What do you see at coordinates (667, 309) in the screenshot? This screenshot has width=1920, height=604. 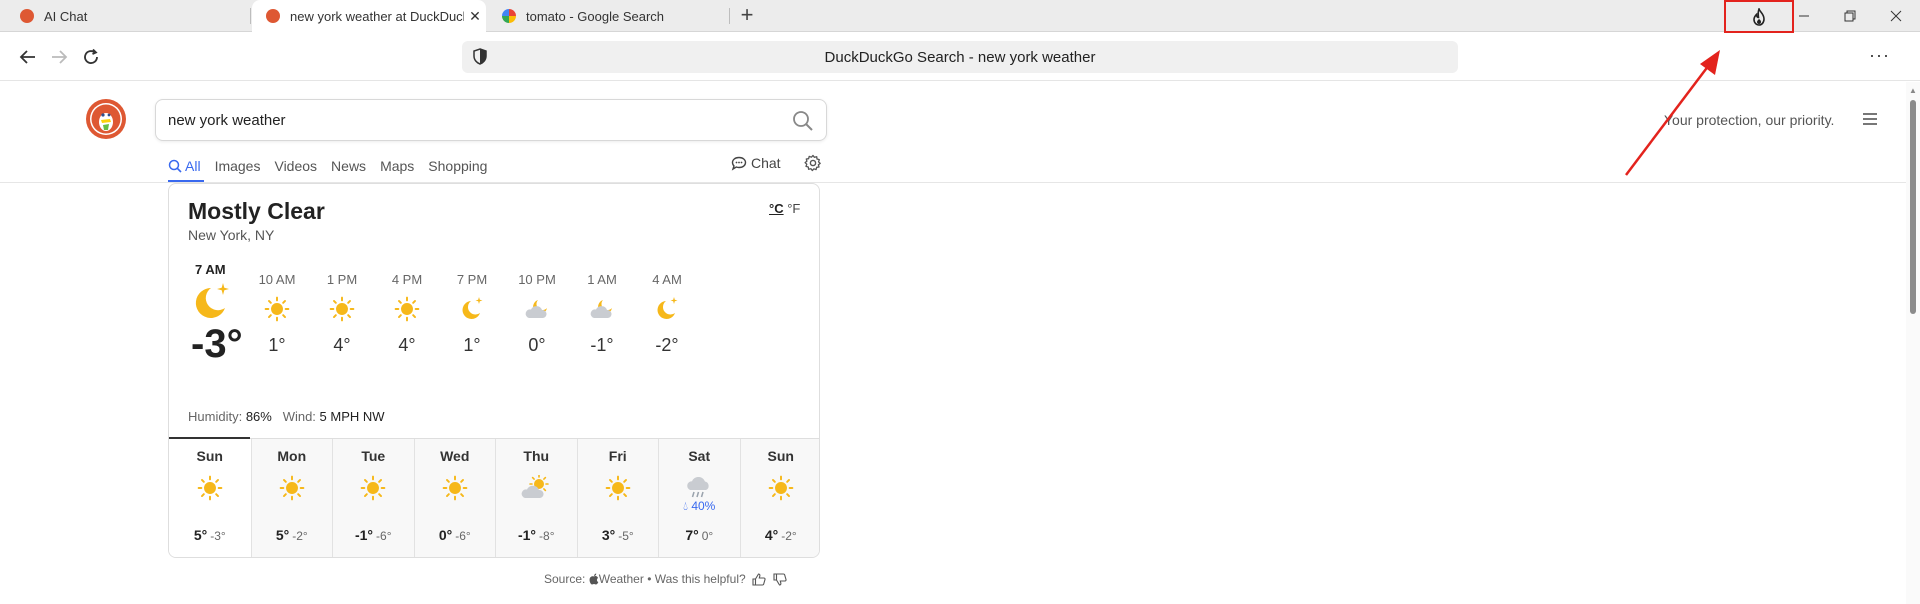 I see `moon-icon` at bounding box center [667, 309].